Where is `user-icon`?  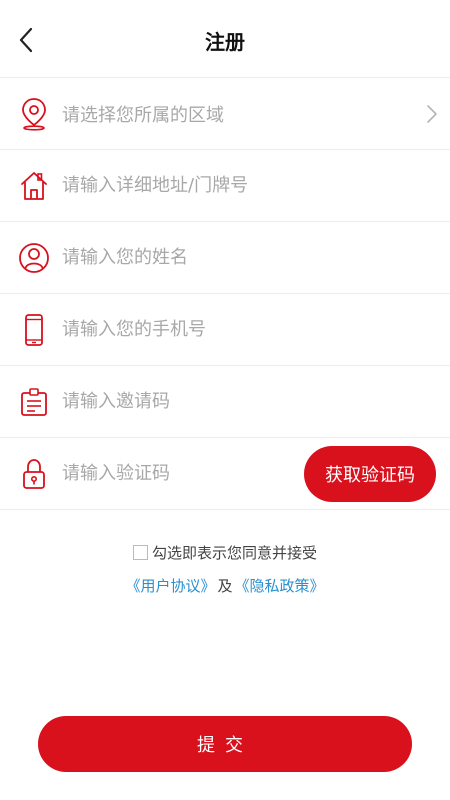
user-icon is located at coordinates (34, 258).